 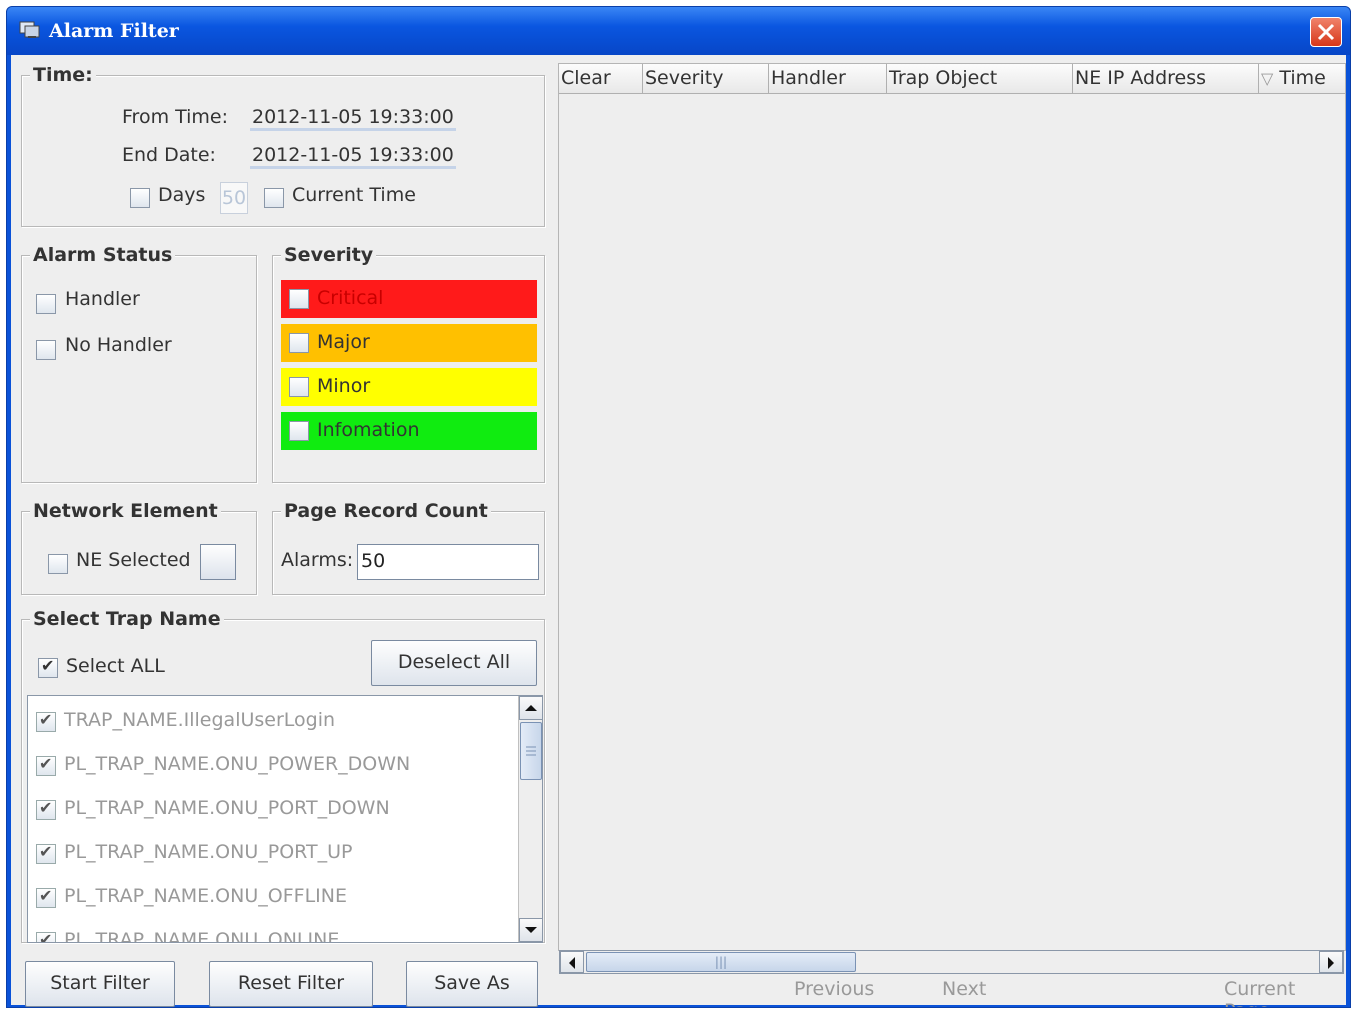 What do you see at coordinates (102, 299) in the screenshot?
I see `handler-label: Handler` at bounding box center [102, 299].